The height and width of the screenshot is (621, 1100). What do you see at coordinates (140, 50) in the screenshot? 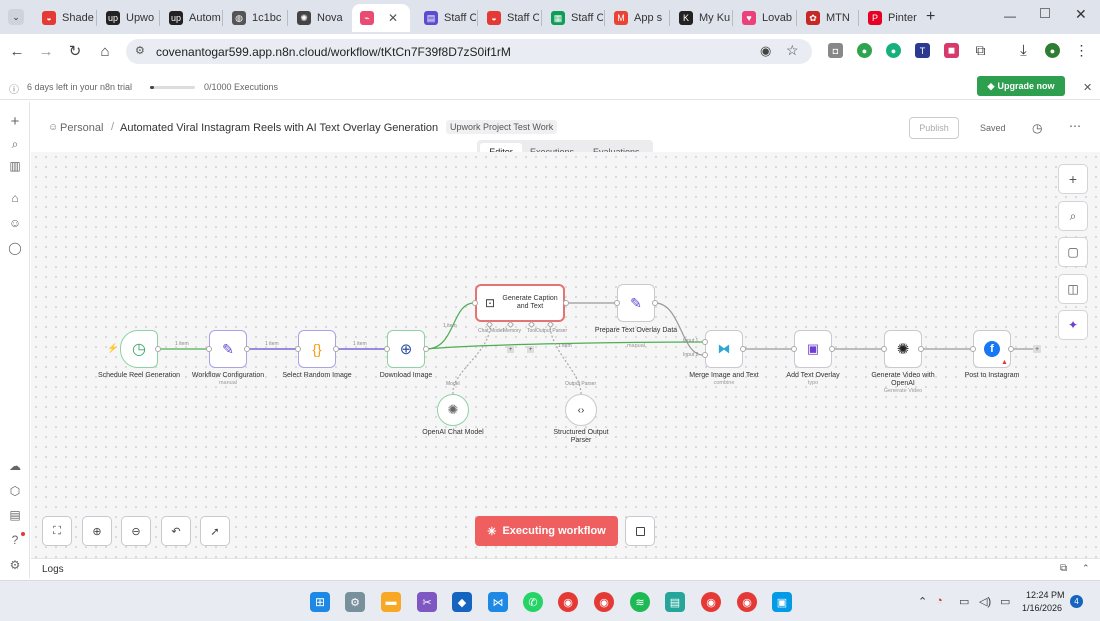
I see `site-info-icon: ⚙` at bounding box center [140, 50].